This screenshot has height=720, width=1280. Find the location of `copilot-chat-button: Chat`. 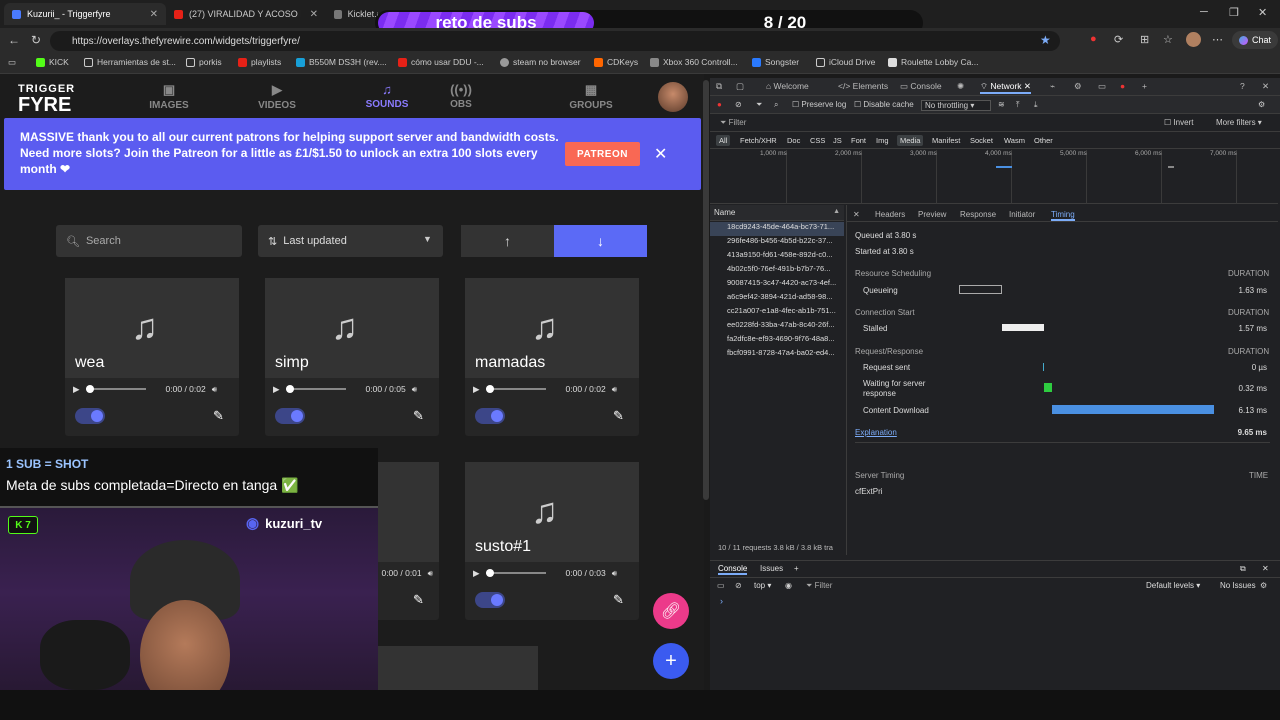

copilot-chat-button: Chat is located at coordinates (1255, 40).